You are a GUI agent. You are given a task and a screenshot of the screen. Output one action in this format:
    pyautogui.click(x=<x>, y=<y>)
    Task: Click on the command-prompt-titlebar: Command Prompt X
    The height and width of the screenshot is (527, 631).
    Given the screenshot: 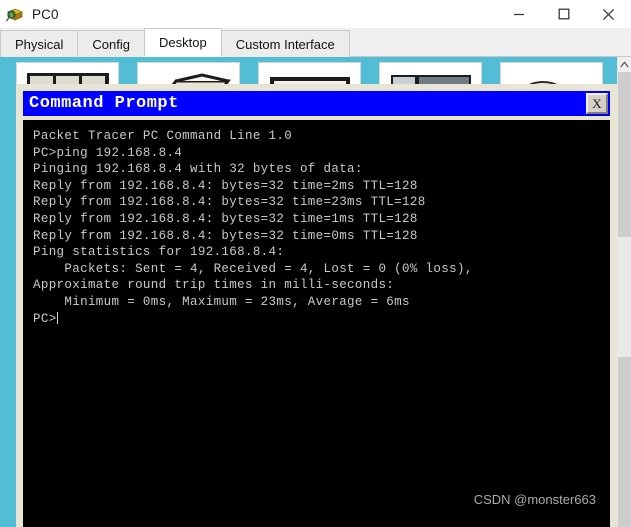 What is the action you would take?
    pyautogui.click(x=316, y=103)
    